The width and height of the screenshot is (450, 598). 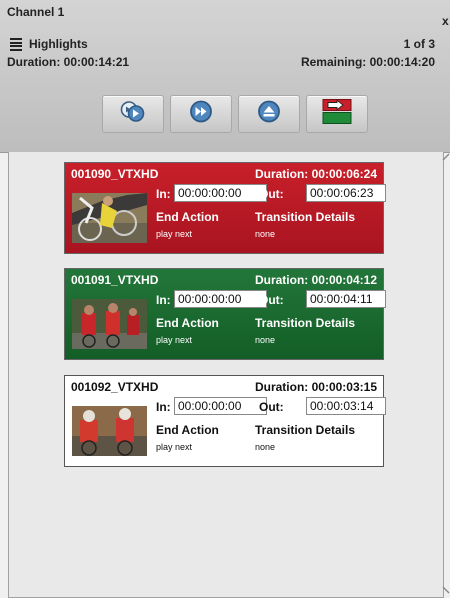 What do you see at coordinates (346, 406) in the screenshot?
I see `out-point-field: 00:00:03:14` at bounding box center [346, 406].